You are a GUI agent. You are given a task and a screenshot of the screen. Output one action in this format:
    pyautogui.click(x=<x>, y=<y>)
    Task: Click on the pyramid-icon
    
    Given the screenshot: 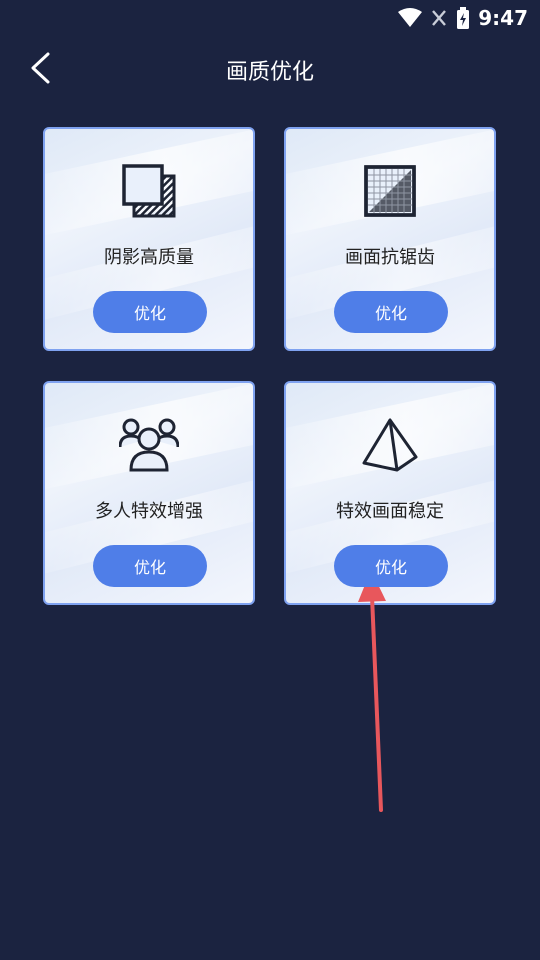 What is the action you would take?
    pyautogui.click(x=390, y=445)
    